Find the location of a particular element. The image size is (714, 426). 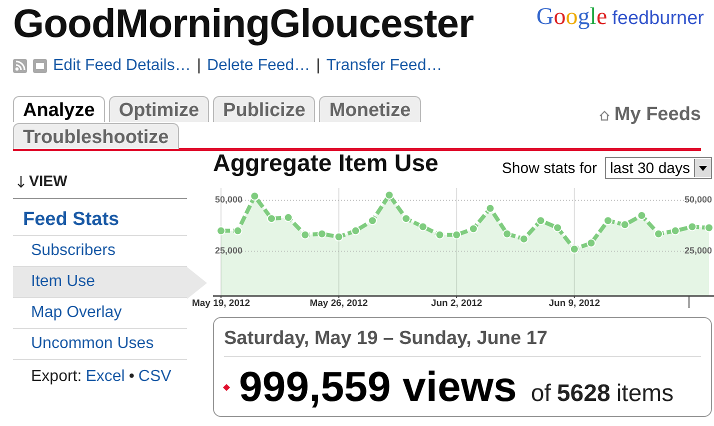

tab: Analyze is located at coordinates (59, 109).